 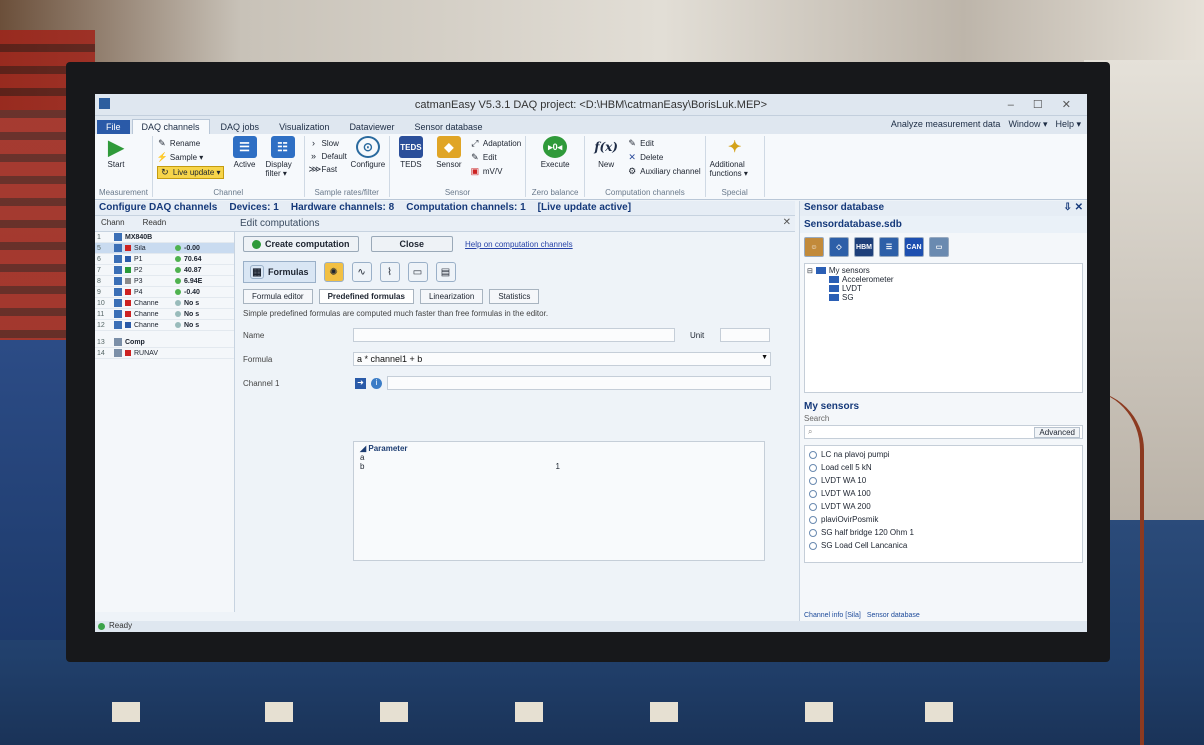 What do you see at coordinates (745, 335) in the screenshot?
I see `unit-field` at bounding box center [745, 335].